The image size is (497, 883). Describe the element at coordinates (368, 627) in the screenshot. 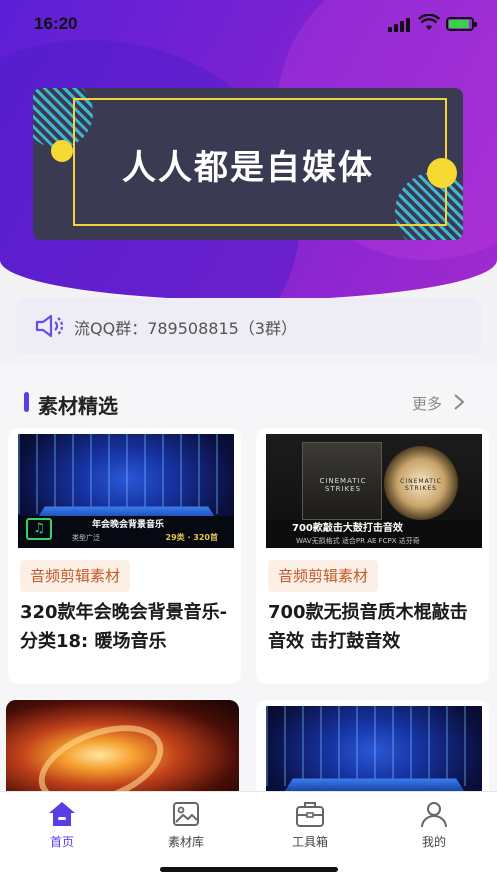

I see `card-title: 700款无损音质木棍敲击音效 击打鼓音效` at that location.